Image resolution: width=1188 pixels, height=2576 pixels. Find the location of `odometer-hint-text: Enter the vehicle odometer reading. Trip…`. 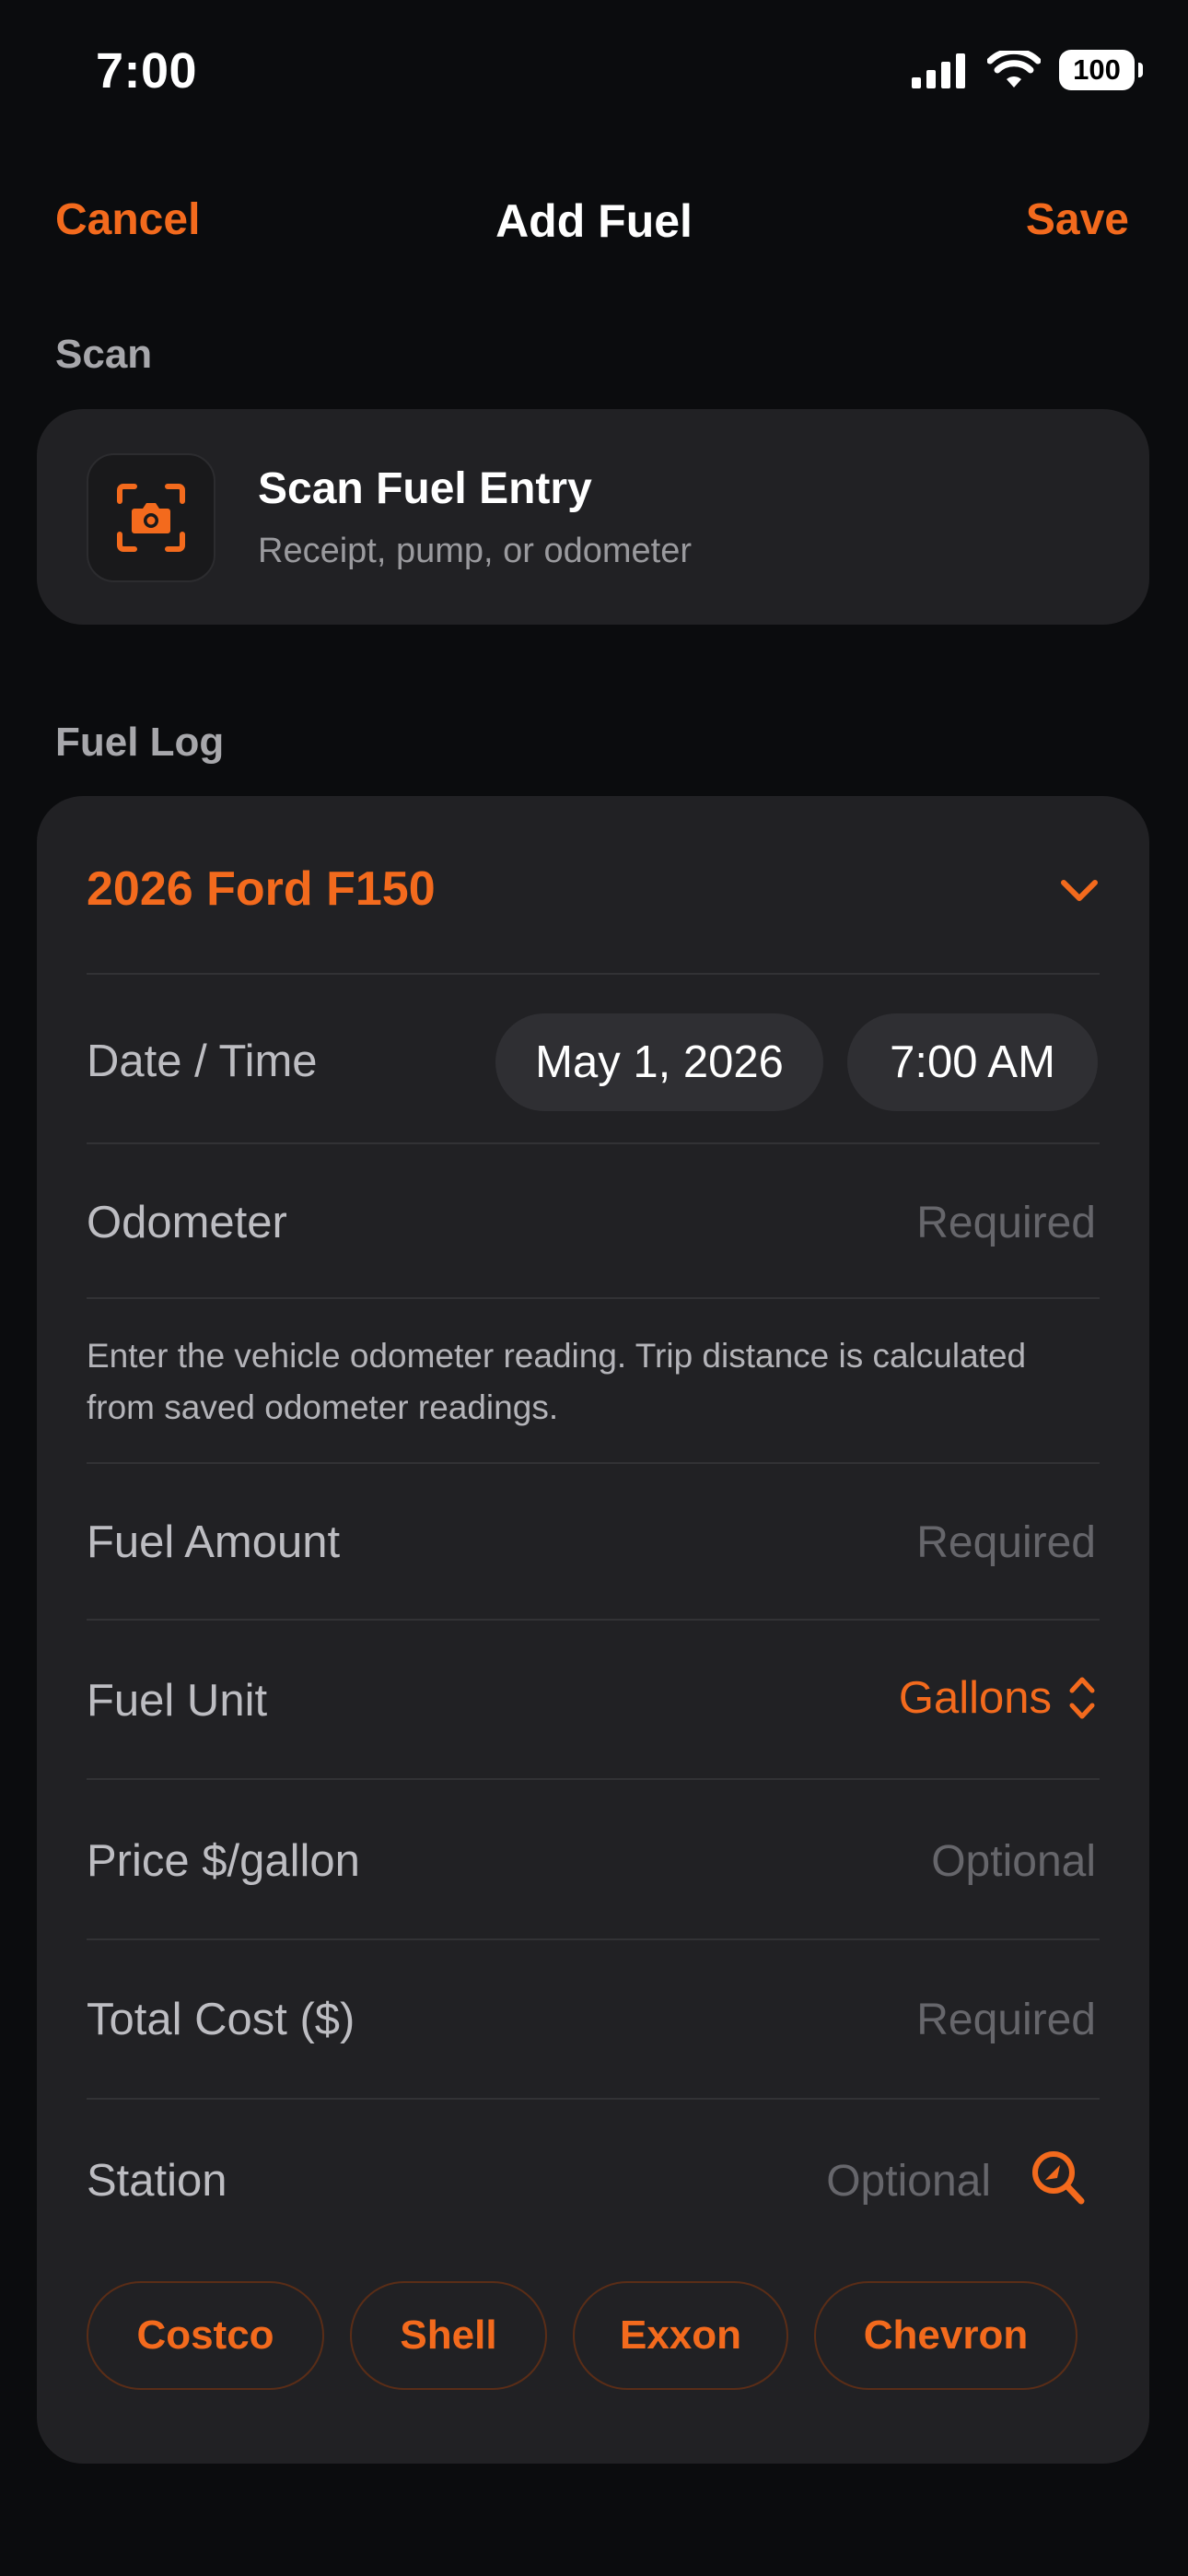

odometer-hint-text: Enter the vehicle odometer reading. Trip… is located at coordinates (557, 1381).